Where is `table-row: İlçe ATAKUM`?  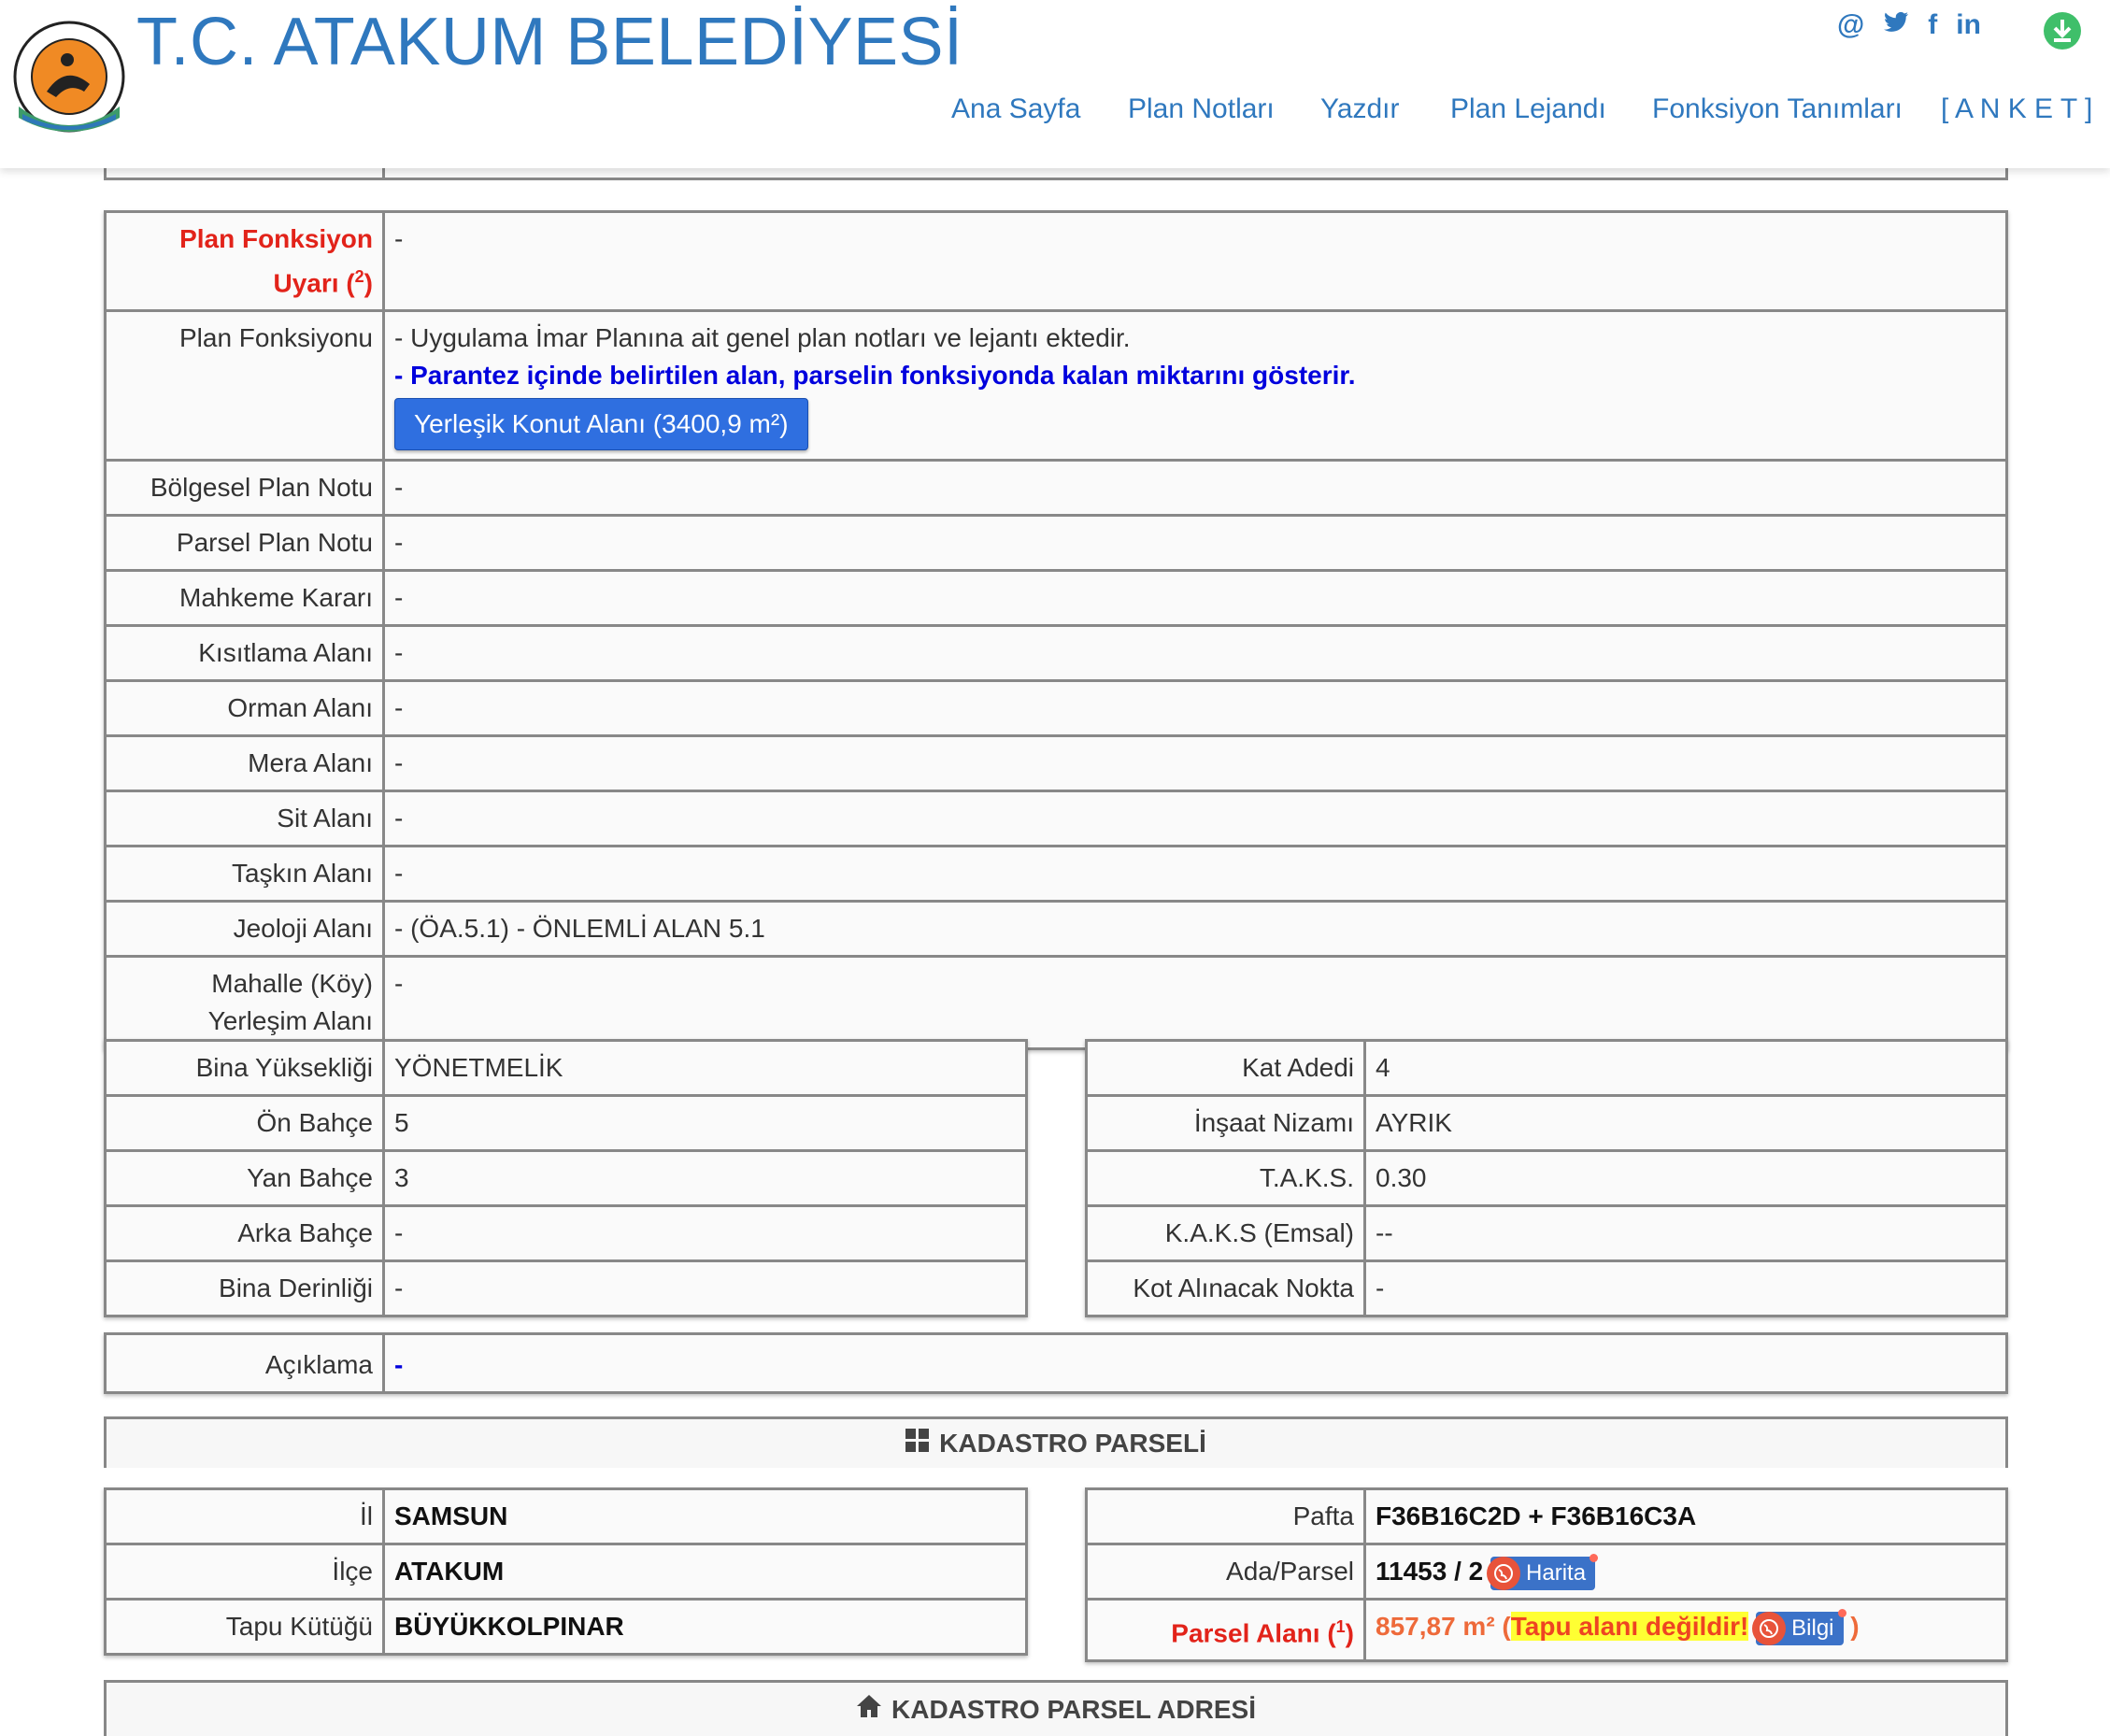
table-row: İlçe ATAKUM is located at coordinates (566, 1572).